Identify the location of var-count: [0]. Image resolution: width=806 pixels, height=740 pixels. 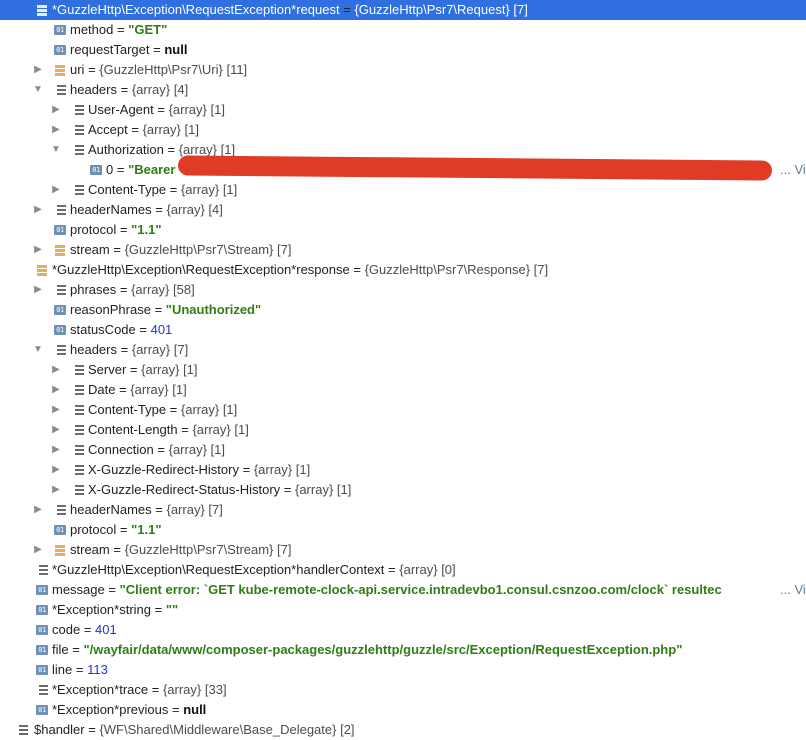
(448, 569).